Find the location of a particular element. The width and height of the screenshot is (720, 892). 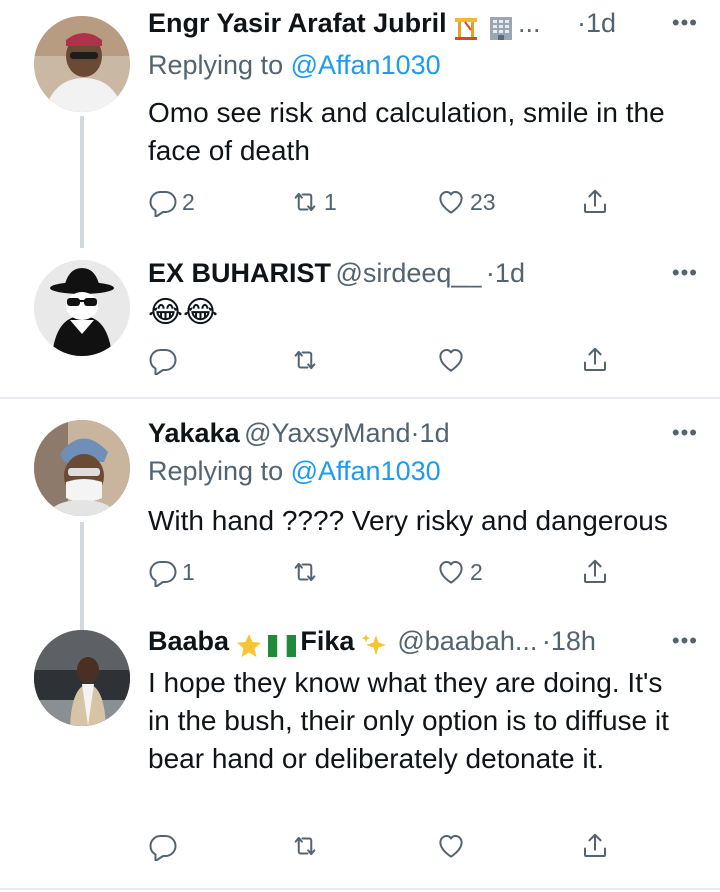

tweet-header: Baaba Fika @baabah... ·18h ••• is located at coordinates (425, 644).